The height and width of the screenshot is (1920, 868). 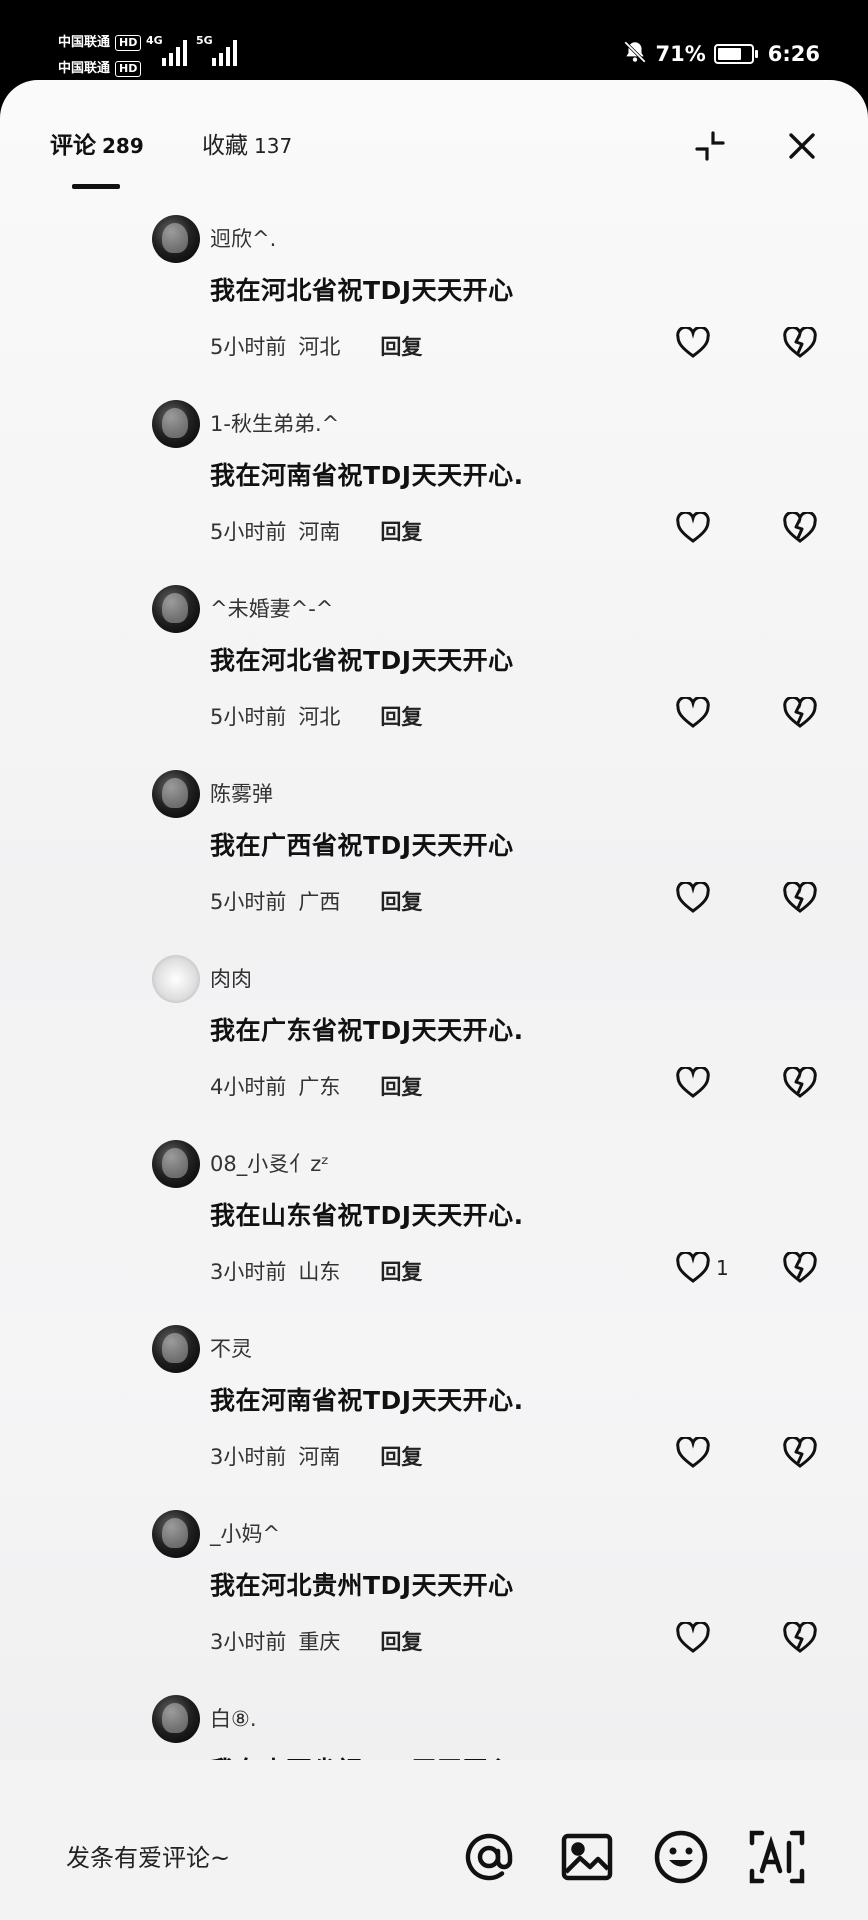 I want to click on active-tab-indicator, so click(x=96, y=186).